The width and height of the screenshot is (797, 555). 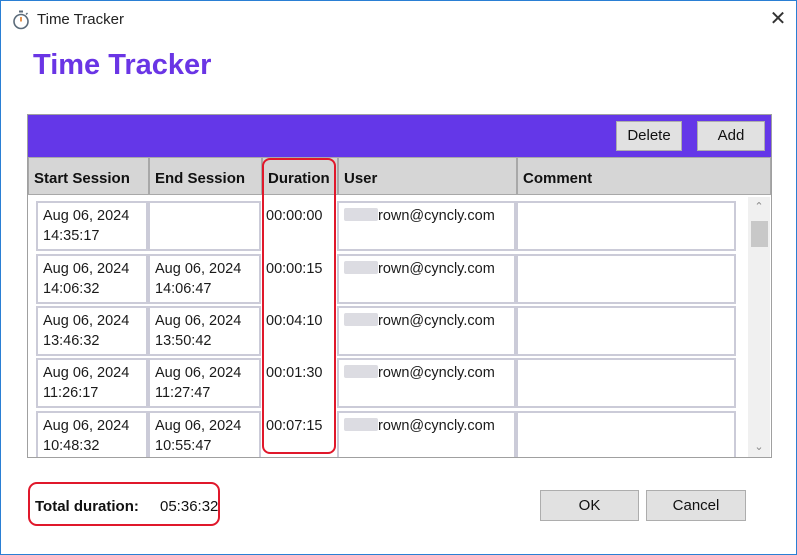 I want to click on ok-button: OK, so click(x=589, y=505).